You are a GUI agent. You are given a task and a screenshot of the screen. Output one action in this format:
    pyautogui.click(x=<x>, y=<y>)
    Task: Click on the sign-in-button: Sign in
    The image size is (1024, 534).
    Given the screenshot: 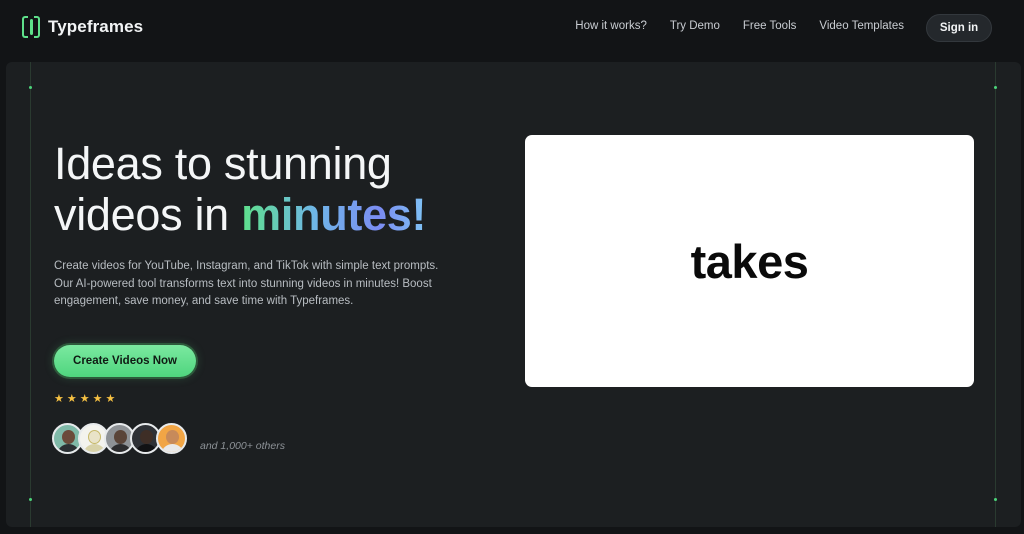 What is the action you would take?
    pyautogui.click(x=959, y=28)
    